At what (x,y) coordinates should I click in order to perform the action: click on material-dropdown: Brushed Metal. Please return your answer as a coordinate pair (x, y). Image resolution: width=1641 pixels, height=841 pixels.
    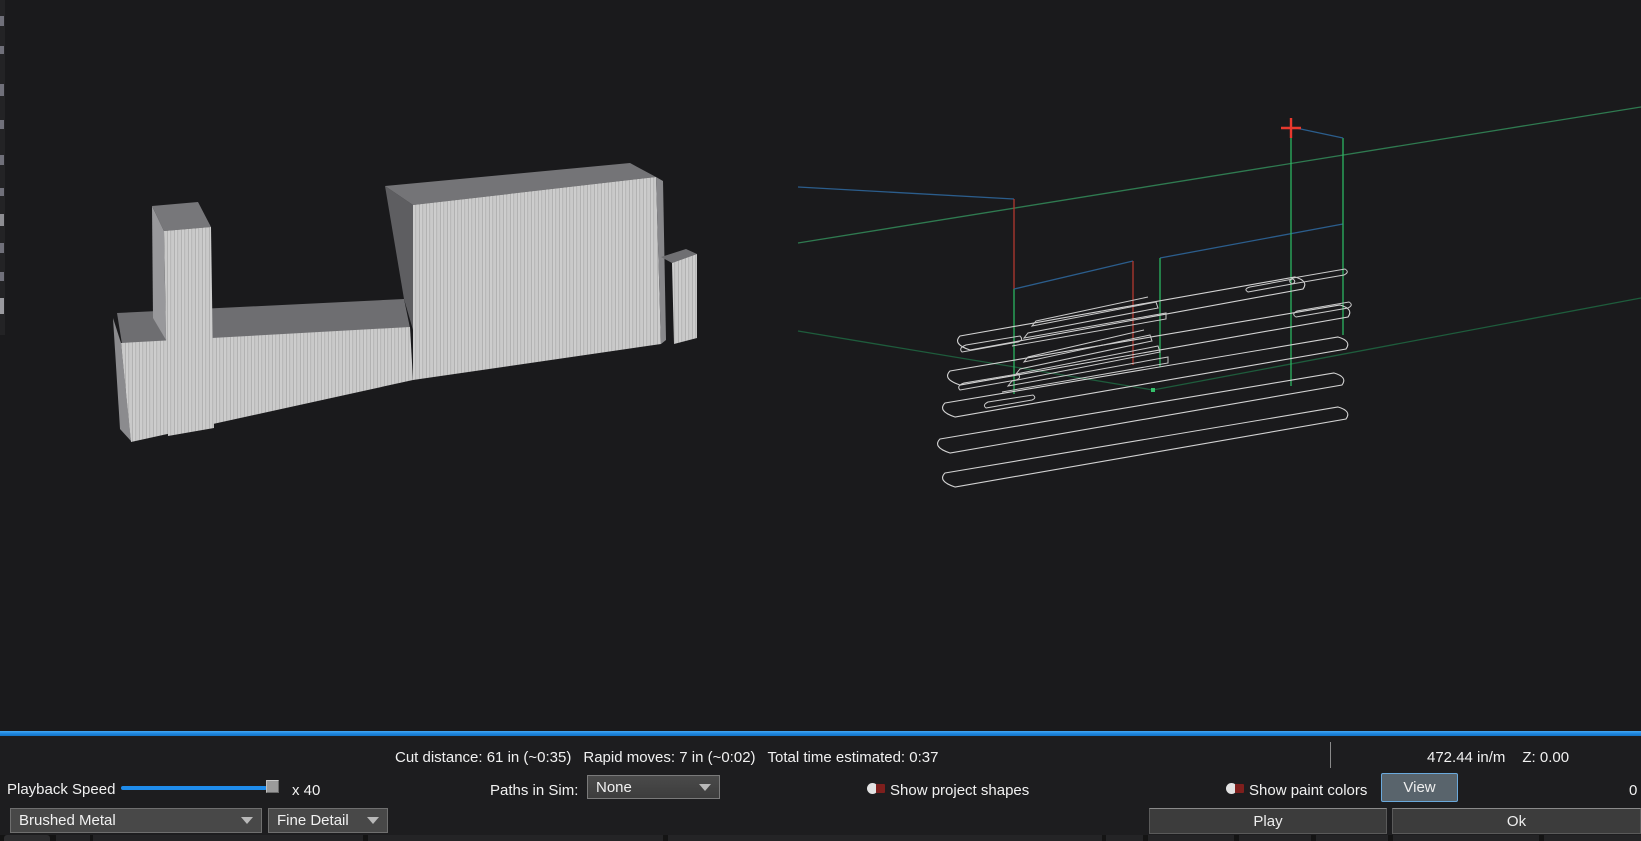
    Looking at the image, I should click on (136, 820).